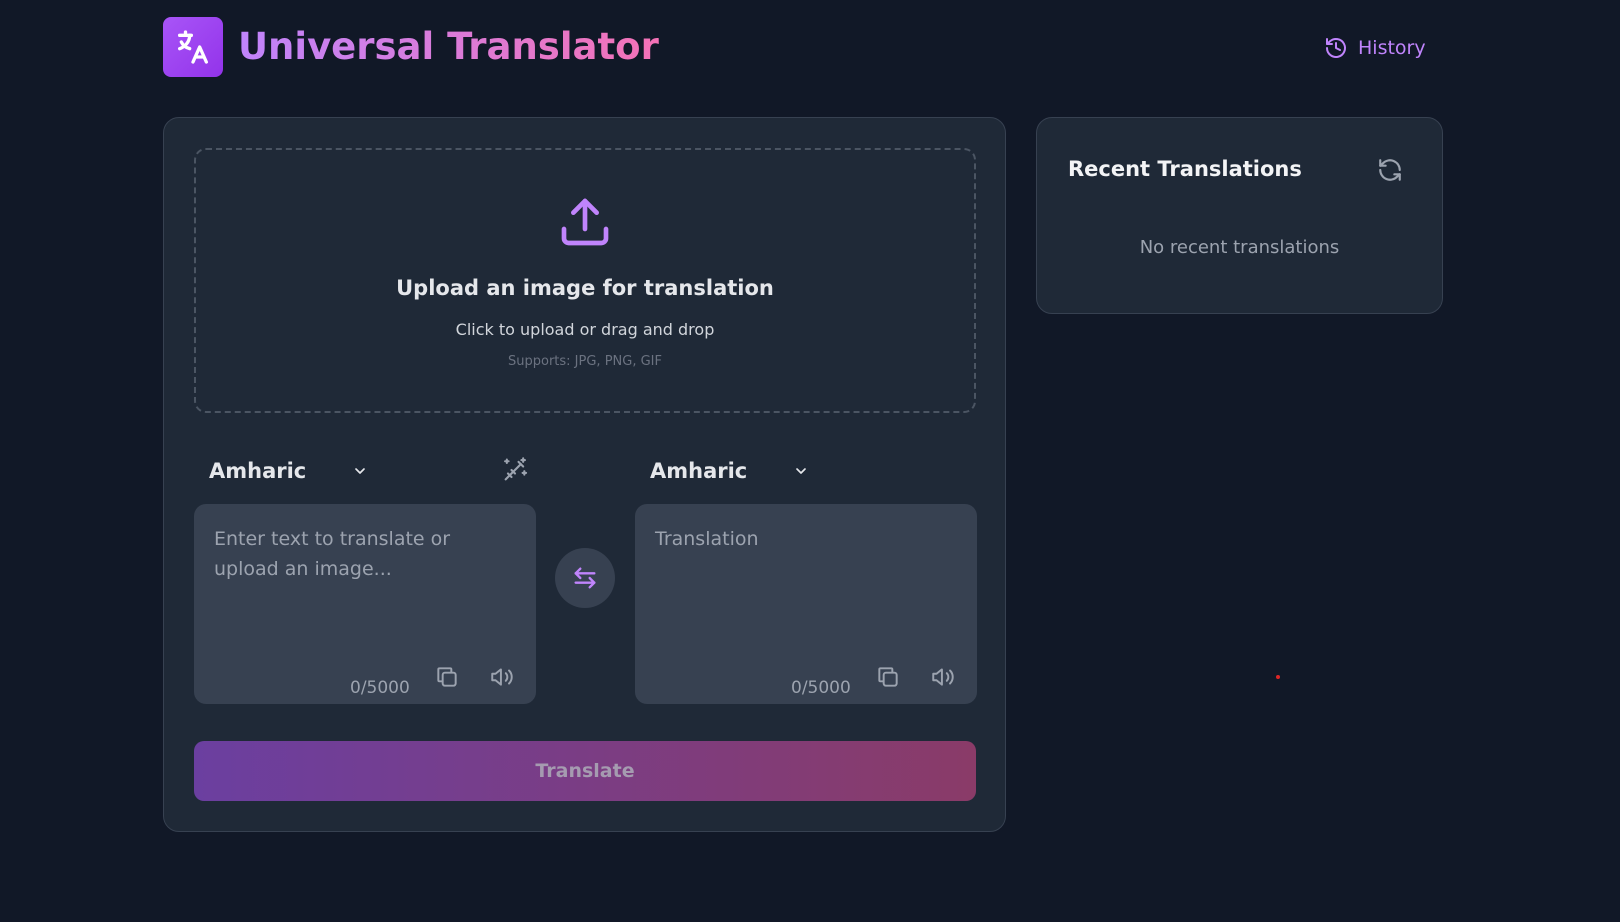  I want to click on translation-output: Translation, so click(806, 539).